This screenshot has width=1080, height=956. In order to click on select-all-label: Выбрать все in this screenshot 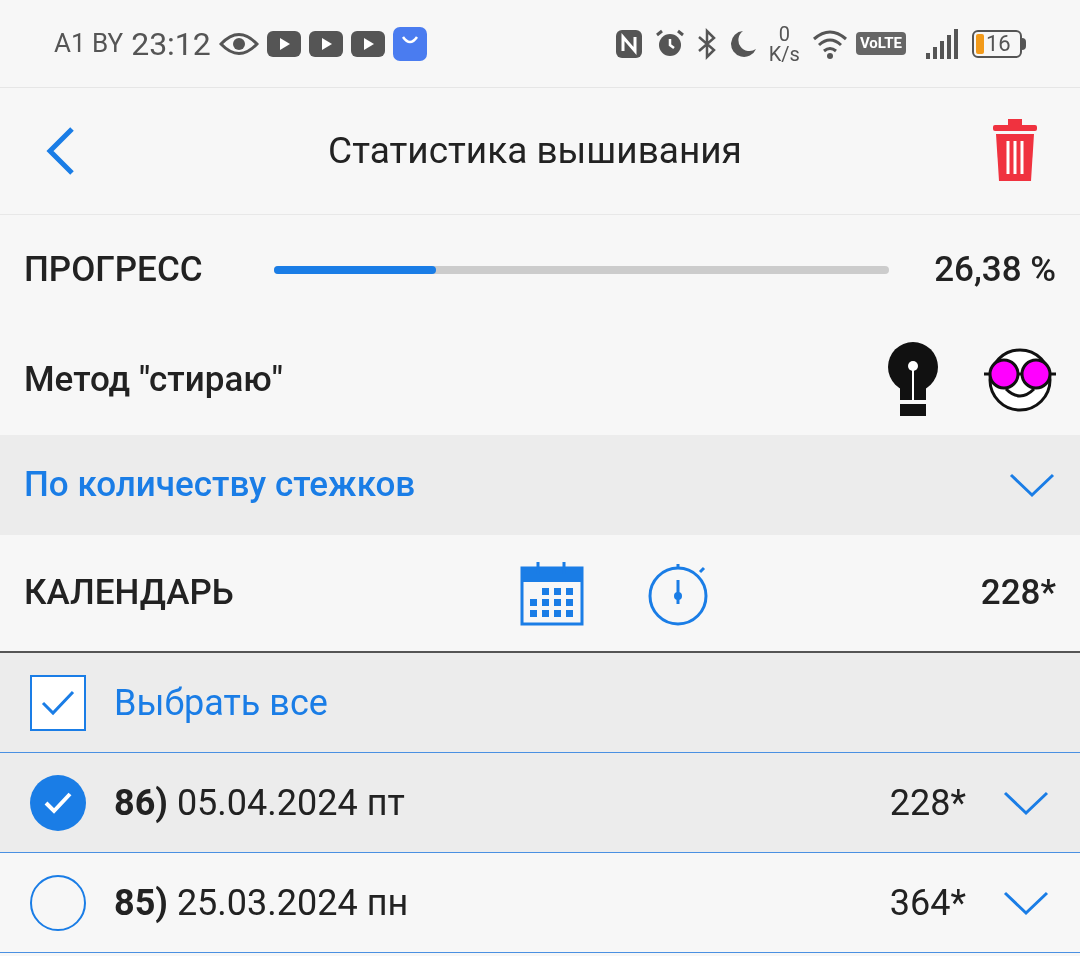, I will do `click(221, 703)`.